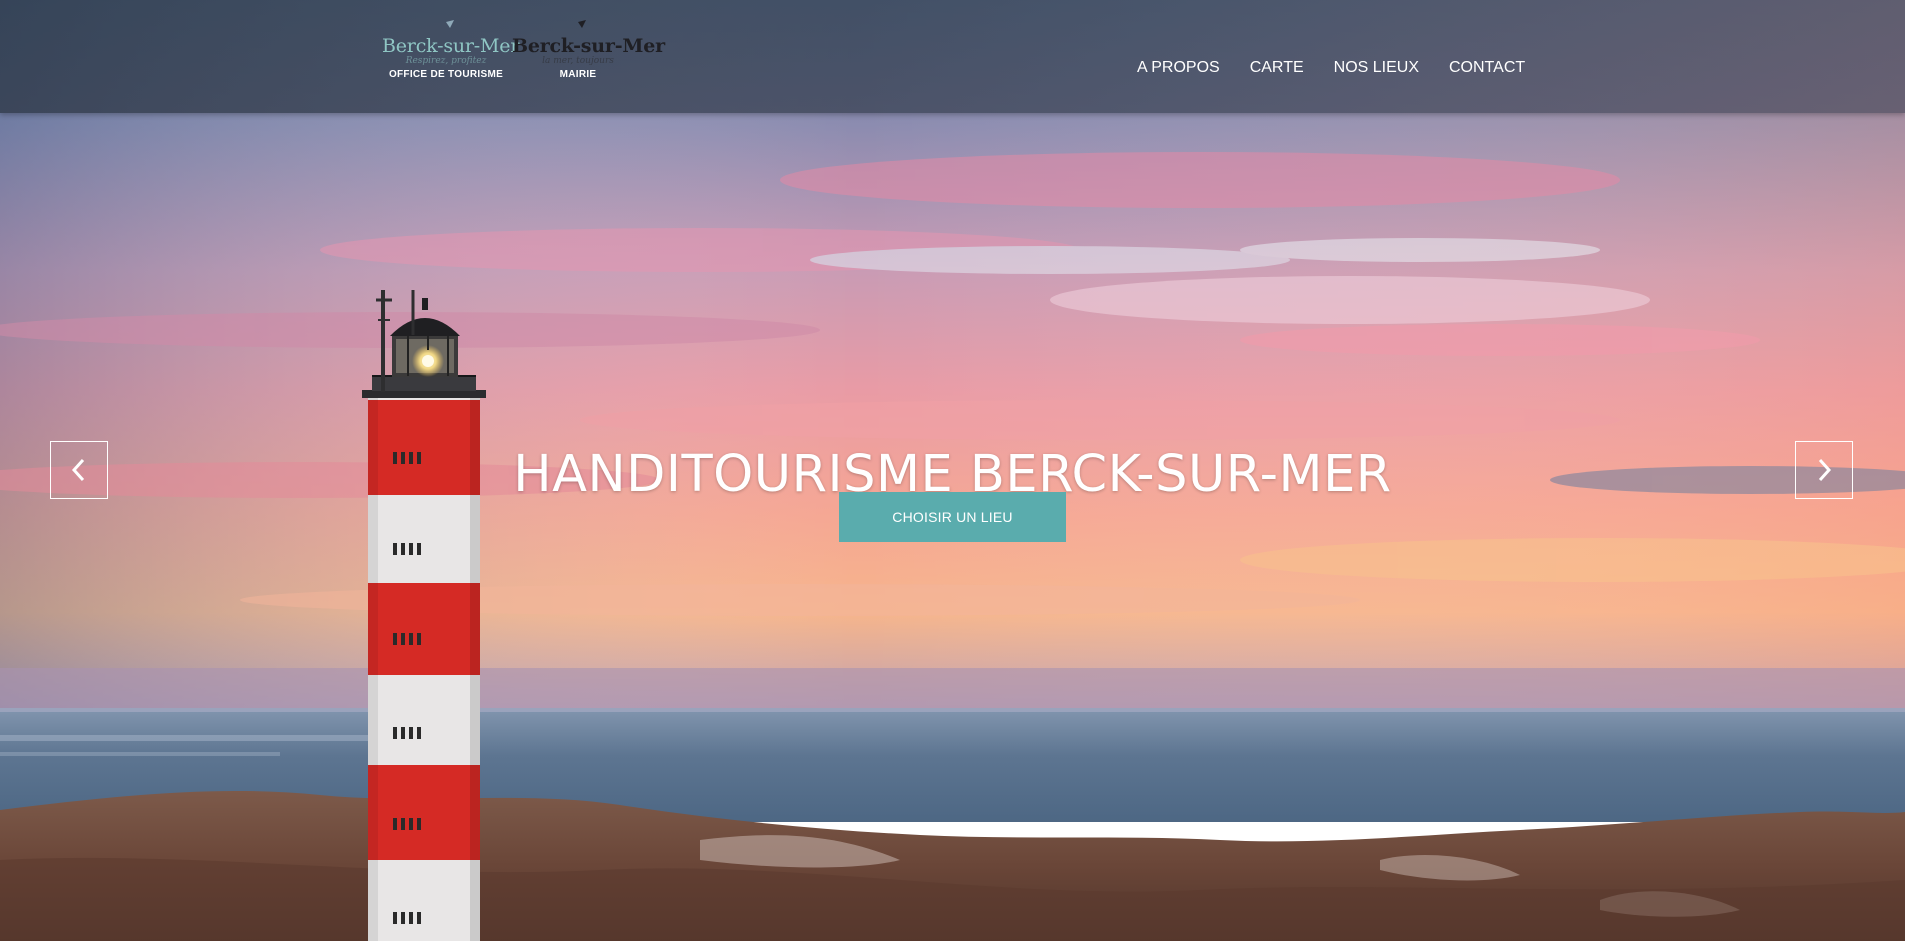  I want to click on chevron-left-icon, so click(78, 470).